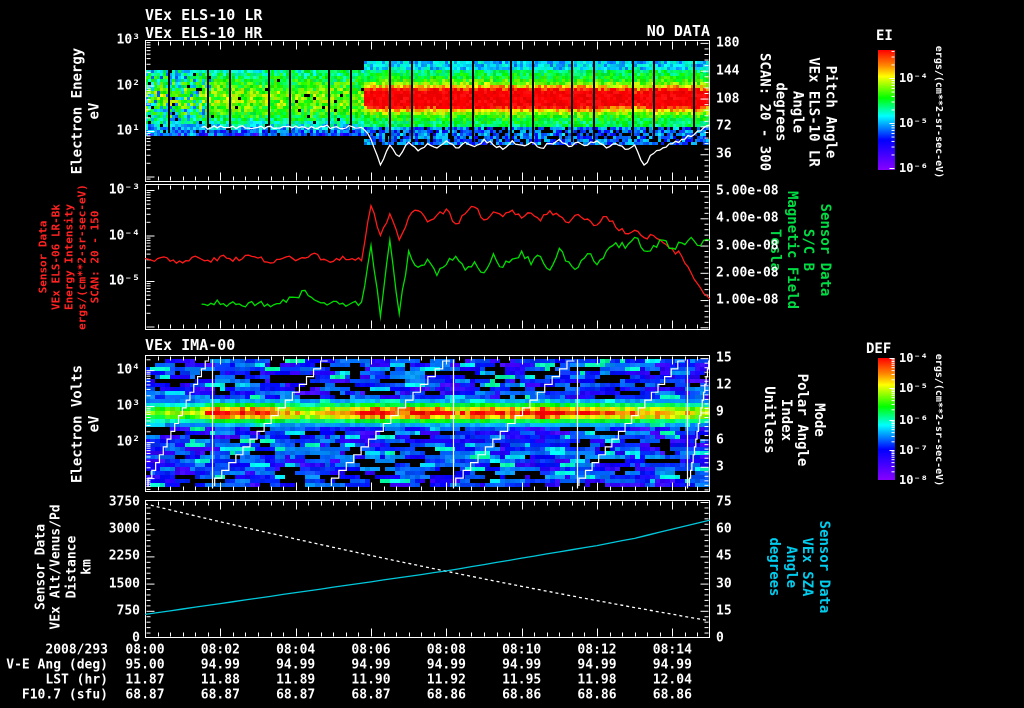  I want to click on bottom-row-label: F10.7 (sfu), so click(64, 695).